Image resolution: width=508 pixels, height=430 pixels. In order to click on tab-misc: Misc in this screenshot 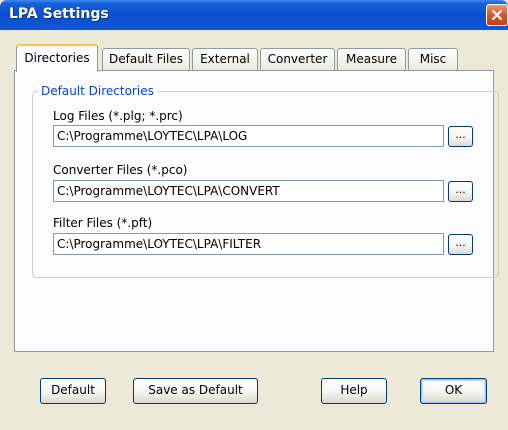, I will do `click(433, 59)`.